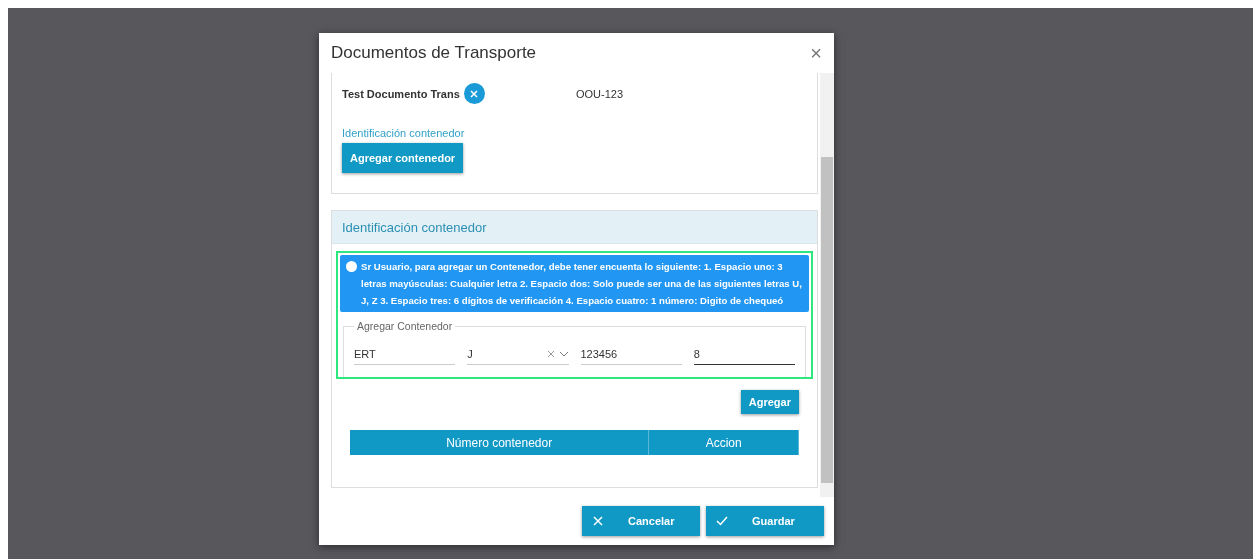  Describe the element at coordinates (403, 158) in the screenshot. I see `add-container-button: Agregar contenedor` at that location.